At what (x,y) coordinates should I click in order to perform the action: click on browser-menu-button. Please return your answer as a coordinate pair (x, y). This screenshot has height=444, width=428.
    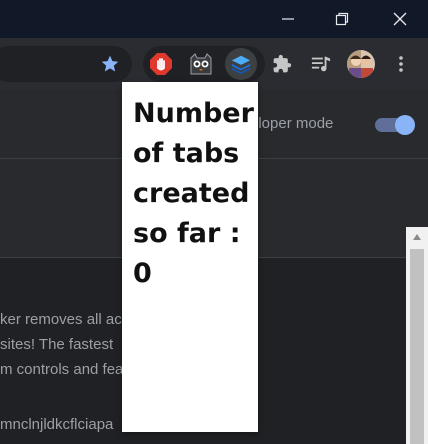
    Looking at the image, I should click on (401, 64).